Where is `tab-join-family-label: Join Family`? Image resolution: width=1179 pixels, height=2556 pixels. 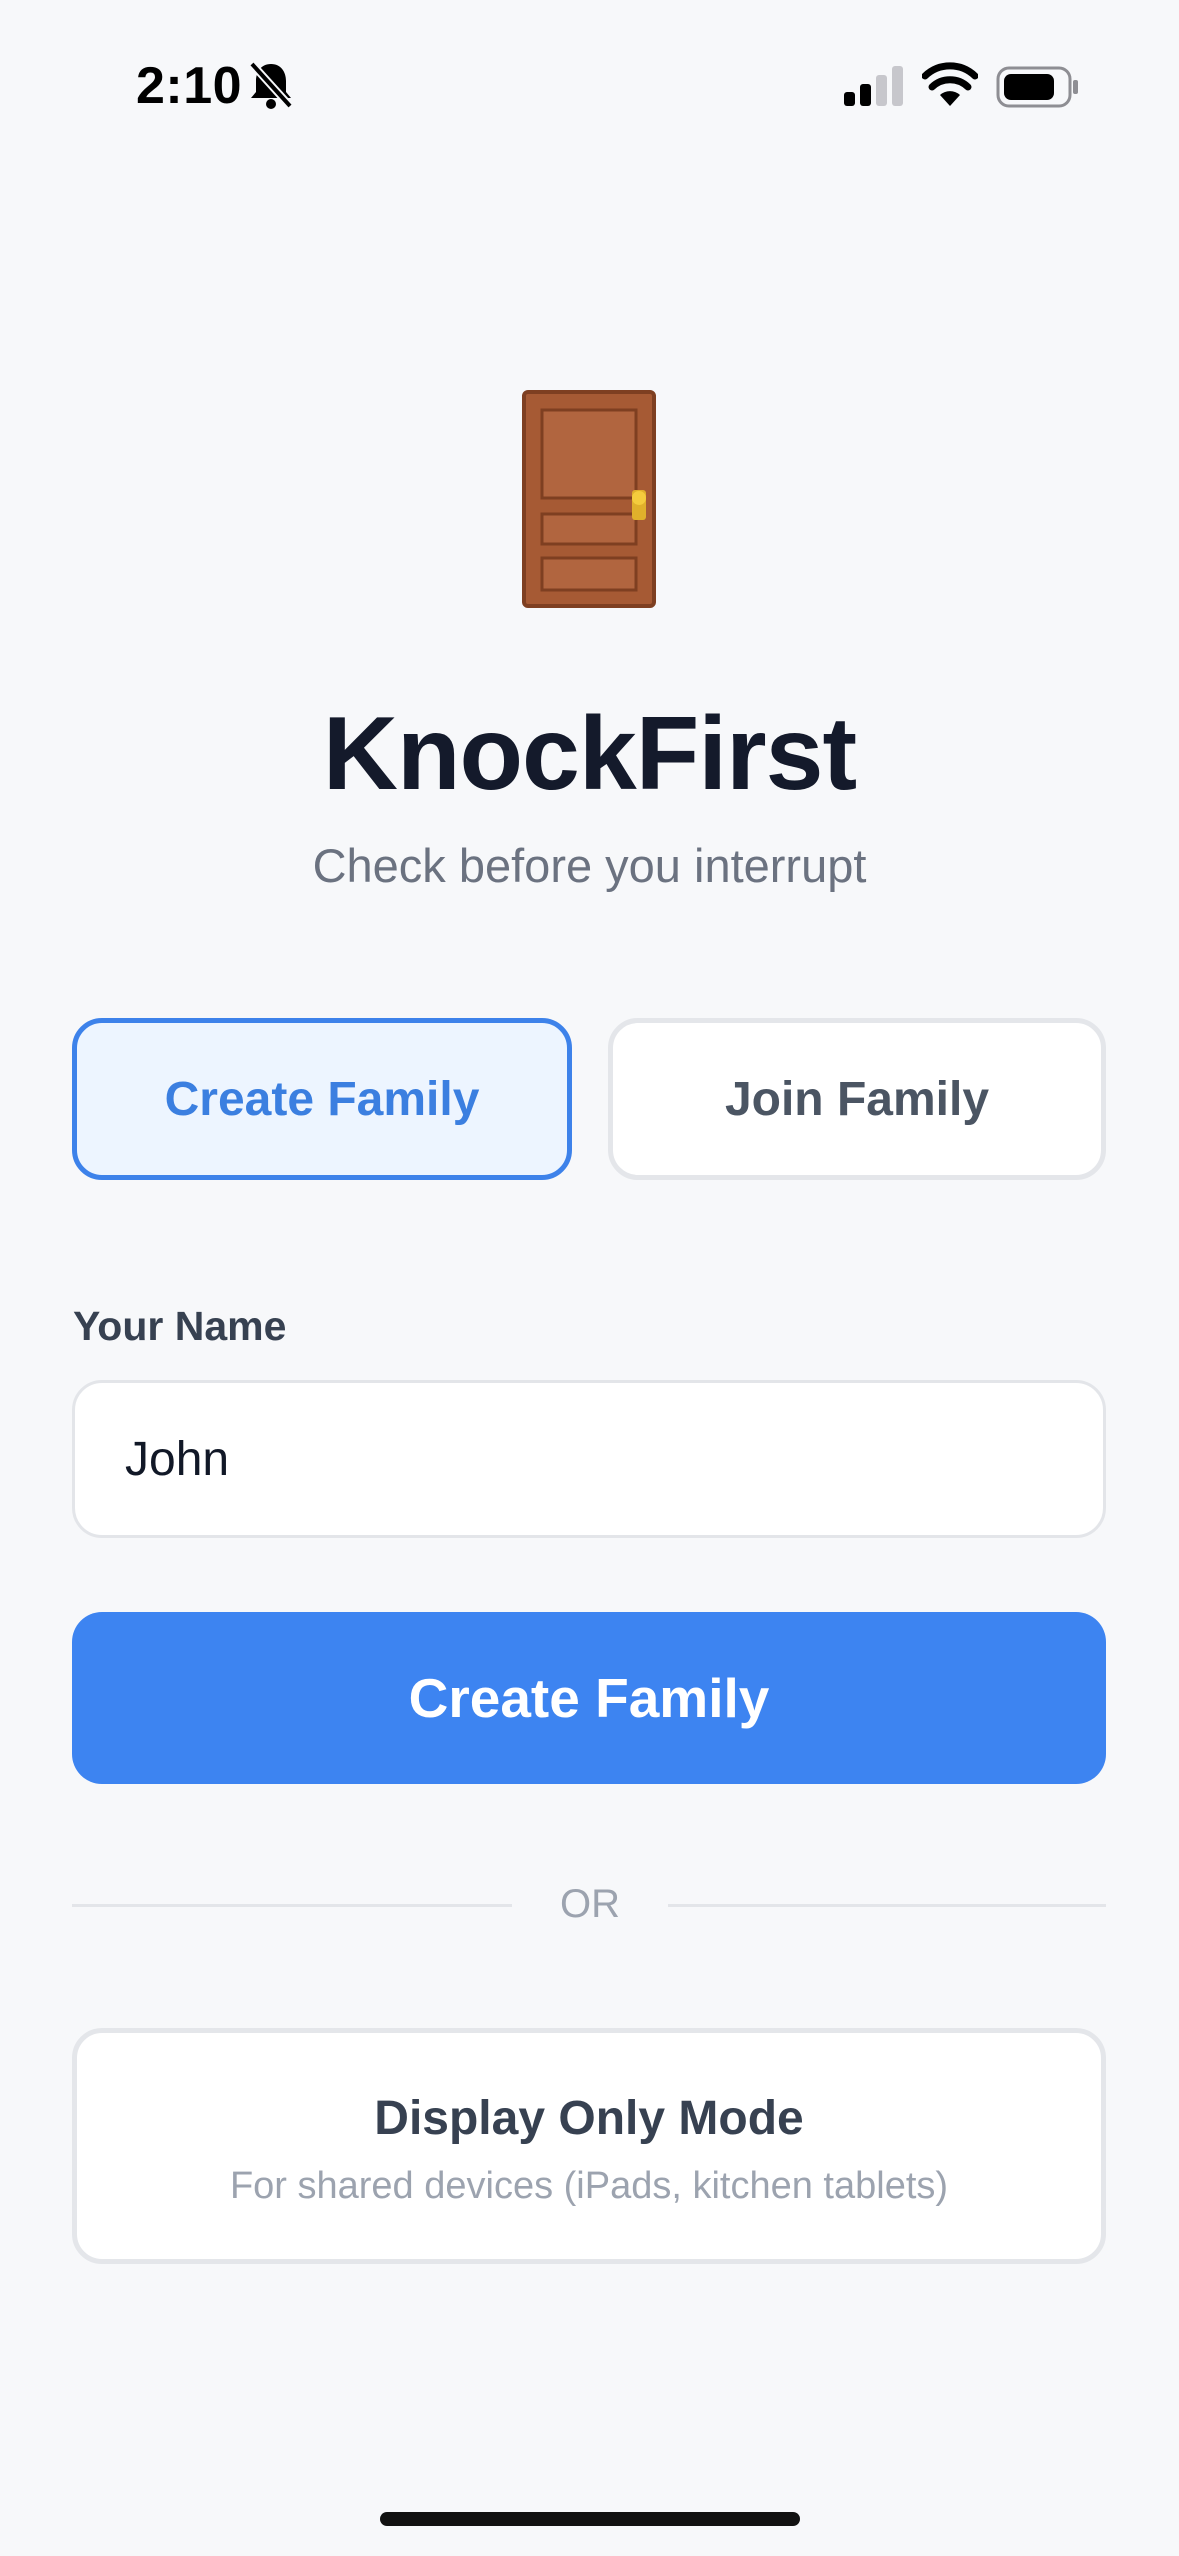
tab-join-family-label: Join Family is located at coordinates (857, 1099).